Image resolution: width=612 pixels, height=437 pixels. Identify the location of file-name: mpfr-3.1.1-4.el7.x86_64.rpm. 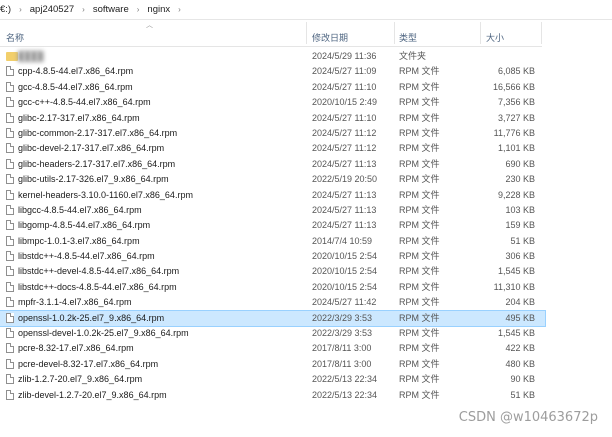
(75, 302).